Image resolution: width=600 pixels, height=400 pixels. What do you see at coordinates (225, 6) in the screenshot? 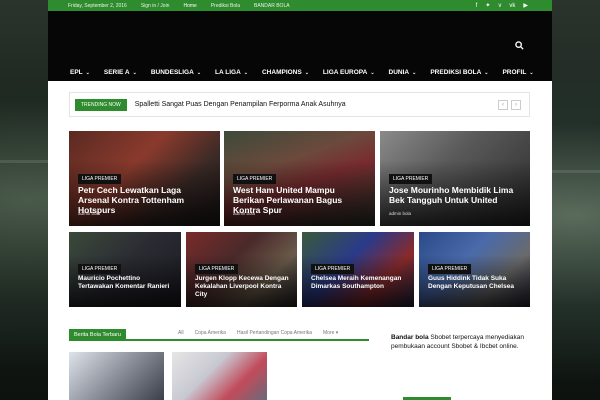
I see `prediksi-link: Prediksi Bola` at bounding box center [225, 6].